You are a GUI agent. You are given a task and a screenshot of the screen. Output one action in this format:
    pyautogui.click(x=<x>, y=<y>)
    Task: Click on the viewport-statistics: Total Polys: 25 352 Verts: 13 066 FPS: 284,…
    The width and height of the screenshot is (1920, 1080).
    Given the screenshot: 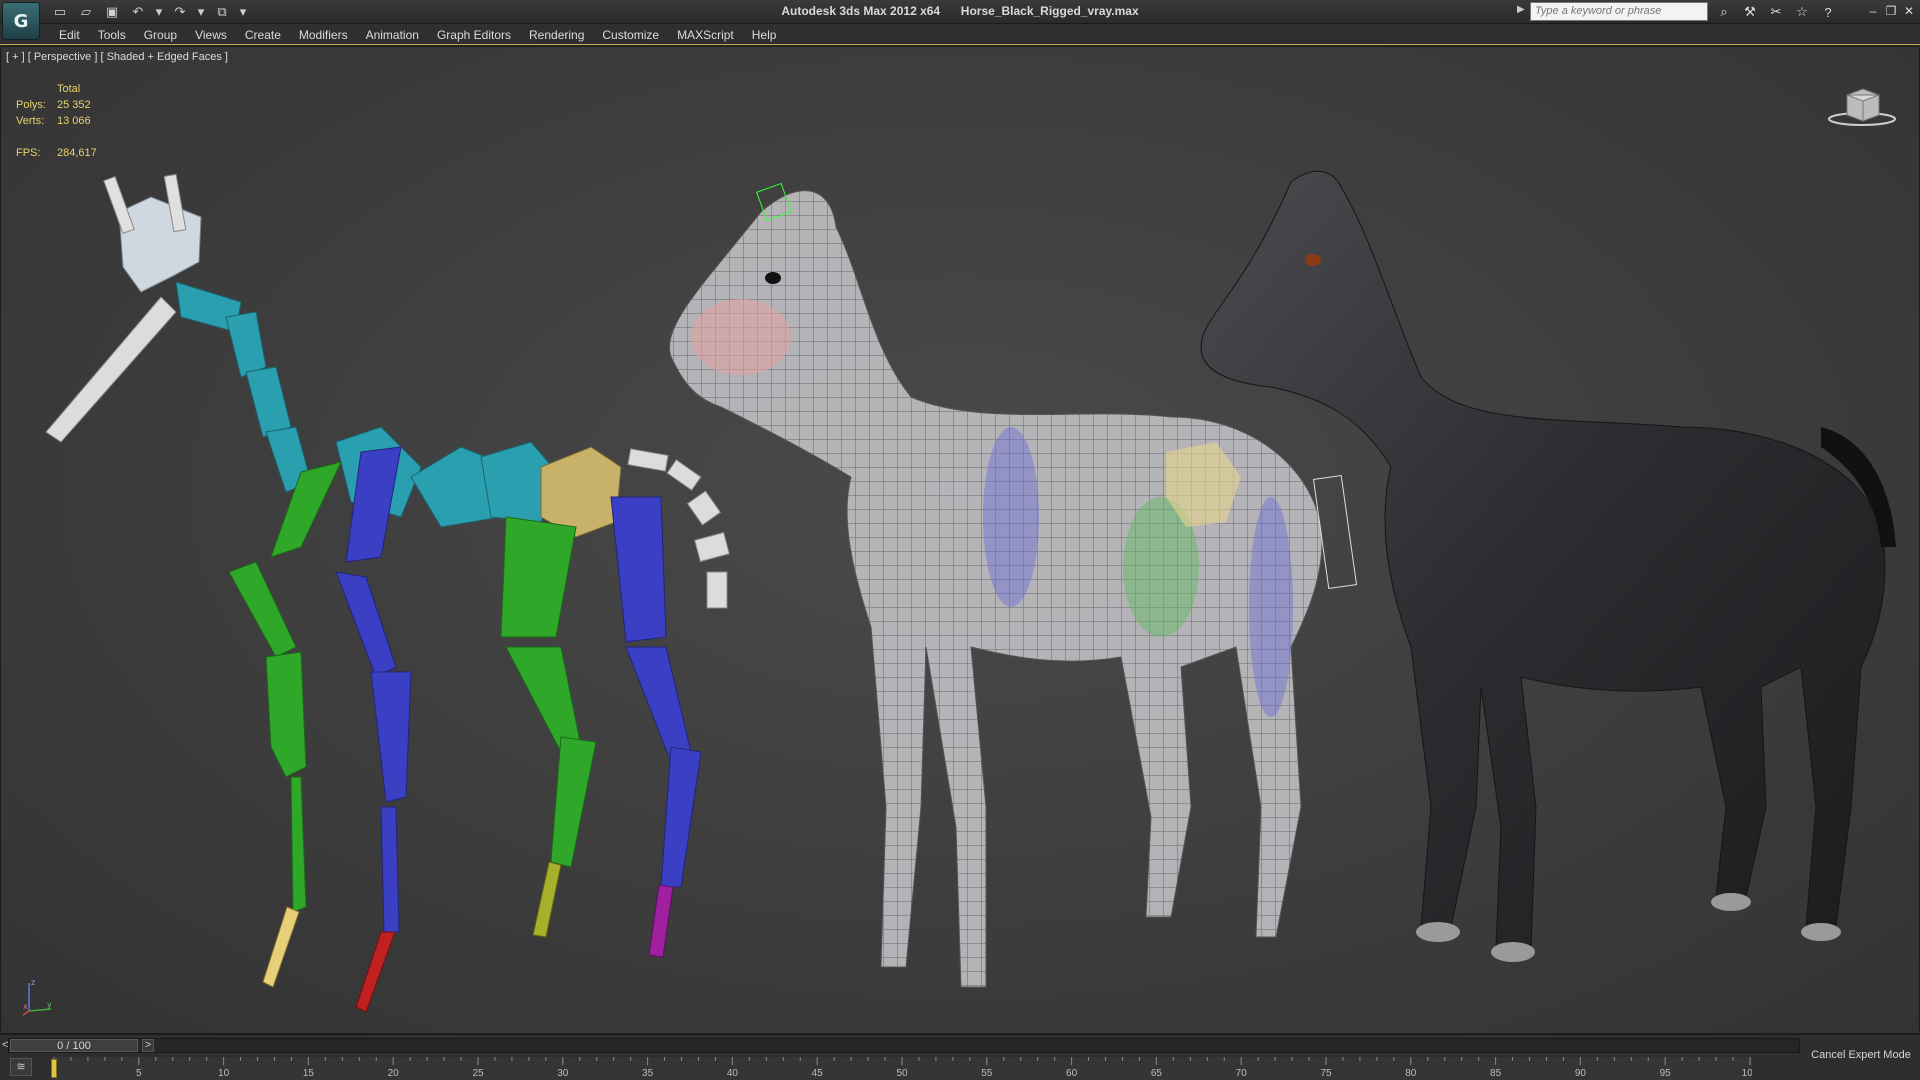 What is the action you would take?
    pyautogui.click(x=76, y=121)
    